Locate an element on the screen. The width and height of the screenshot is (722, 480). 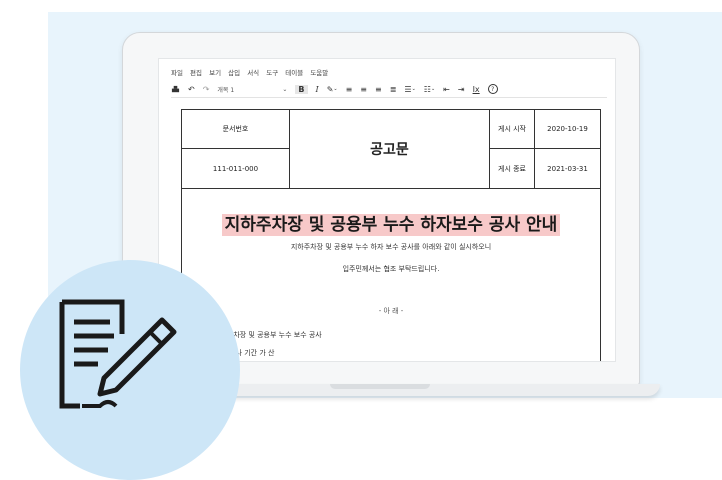
menu-file: 파일 is located at coordinates (177, 73).